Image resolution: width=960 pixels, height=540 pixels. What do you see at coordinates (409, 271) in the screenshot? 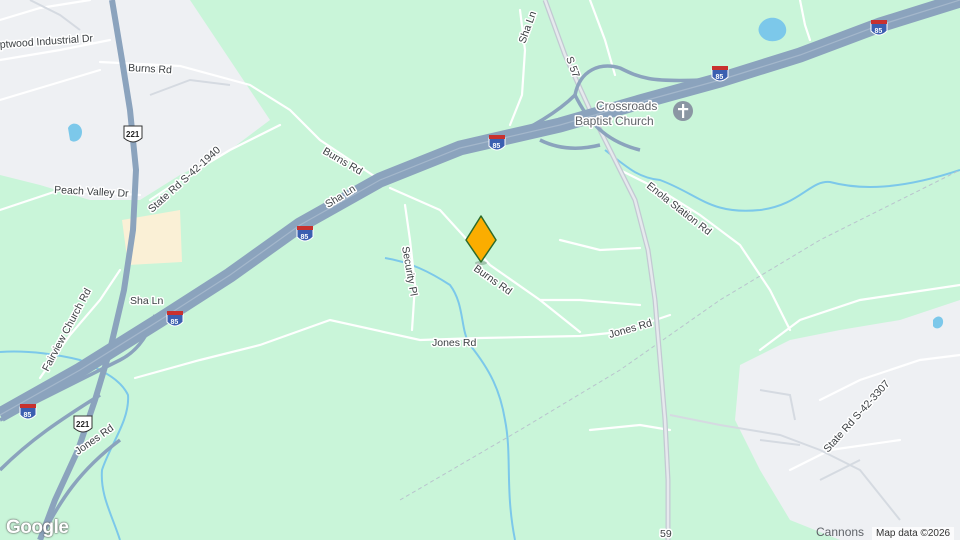
I see `label-security-pl: Security Pl` at bounding box center [409, 271].